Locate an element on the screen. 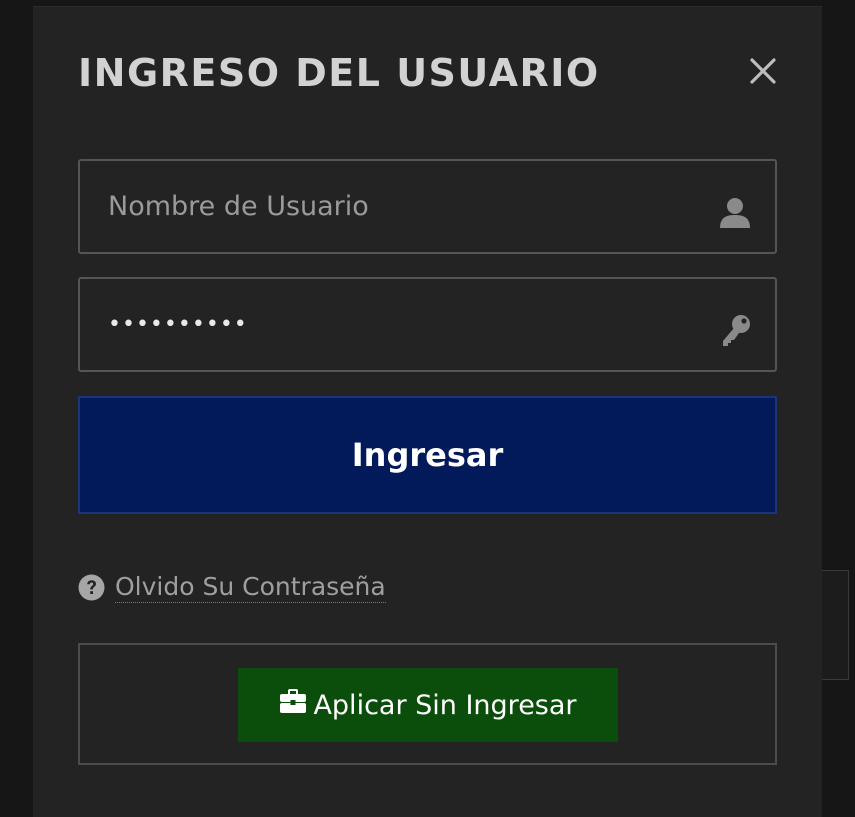 The image size is (855, 817). apply-without-login-button: Aplicar Sin Ingresar is located at coordinates (428, 705).